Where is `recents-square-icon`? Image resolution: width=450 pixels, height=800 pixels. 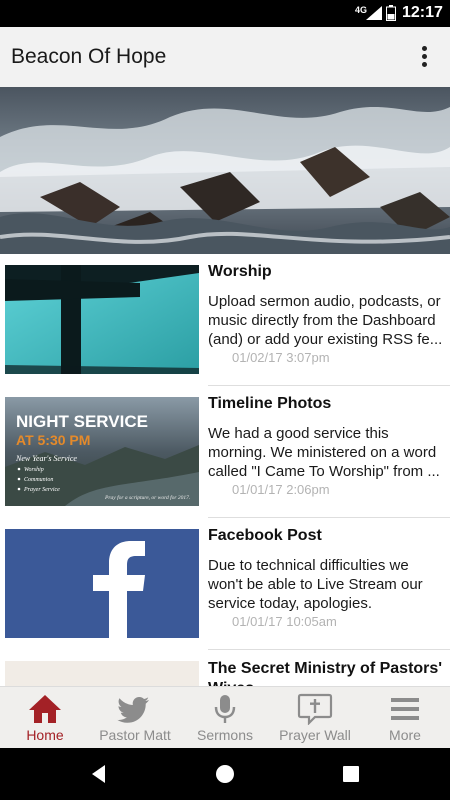
recents-square-icon is located at coordinates (351, 774).